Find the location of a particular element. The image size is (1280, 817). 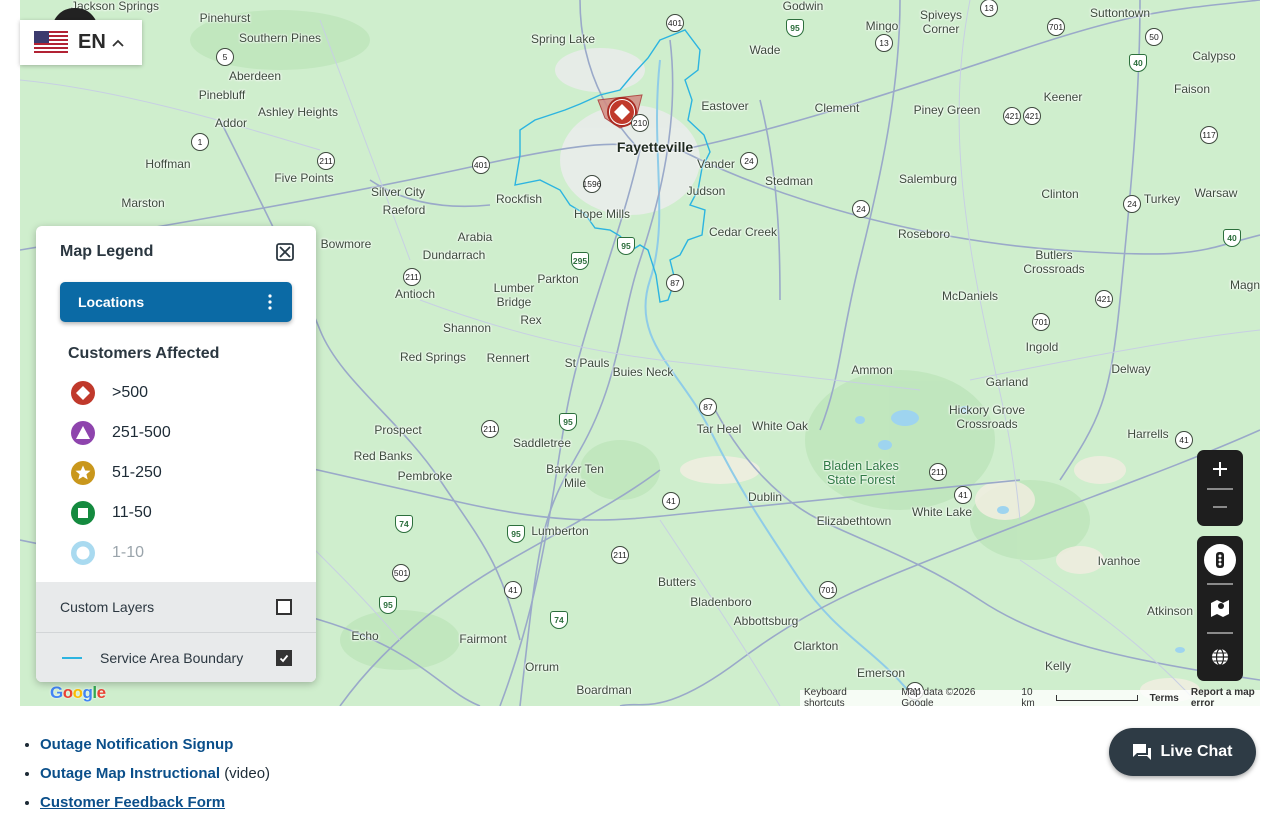

place-label: Piney Green is located at coordinates (947, 110).